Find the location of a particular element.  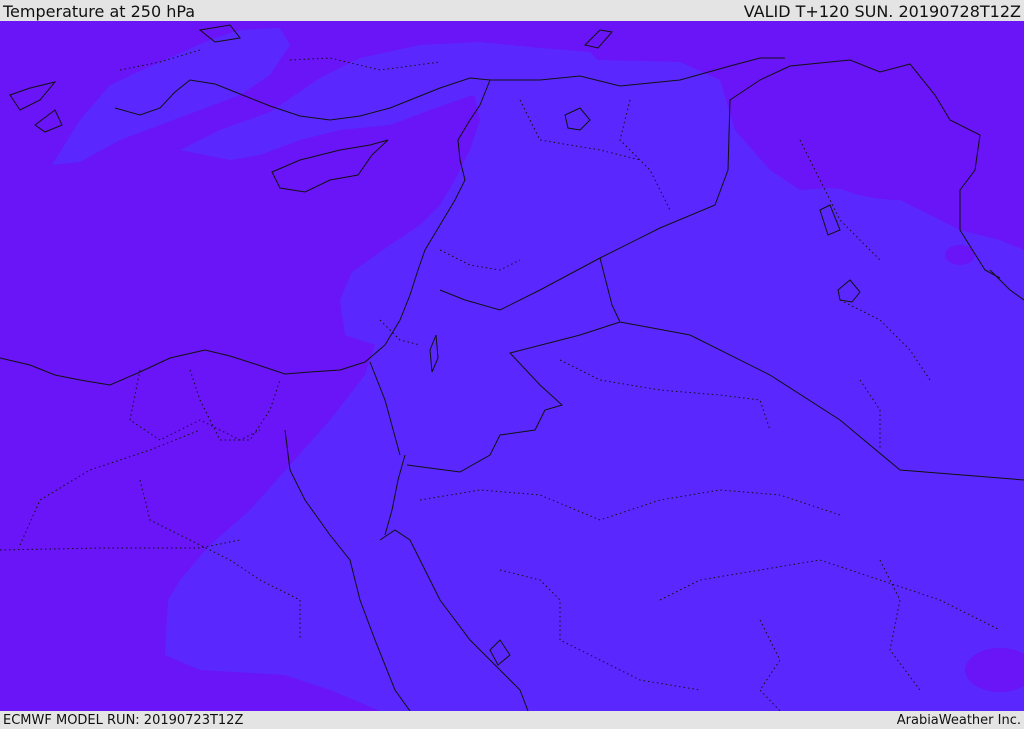

valid-time-label: VALID T+120 SUN. 20190728T12Z is located at coordinates (882, 11).